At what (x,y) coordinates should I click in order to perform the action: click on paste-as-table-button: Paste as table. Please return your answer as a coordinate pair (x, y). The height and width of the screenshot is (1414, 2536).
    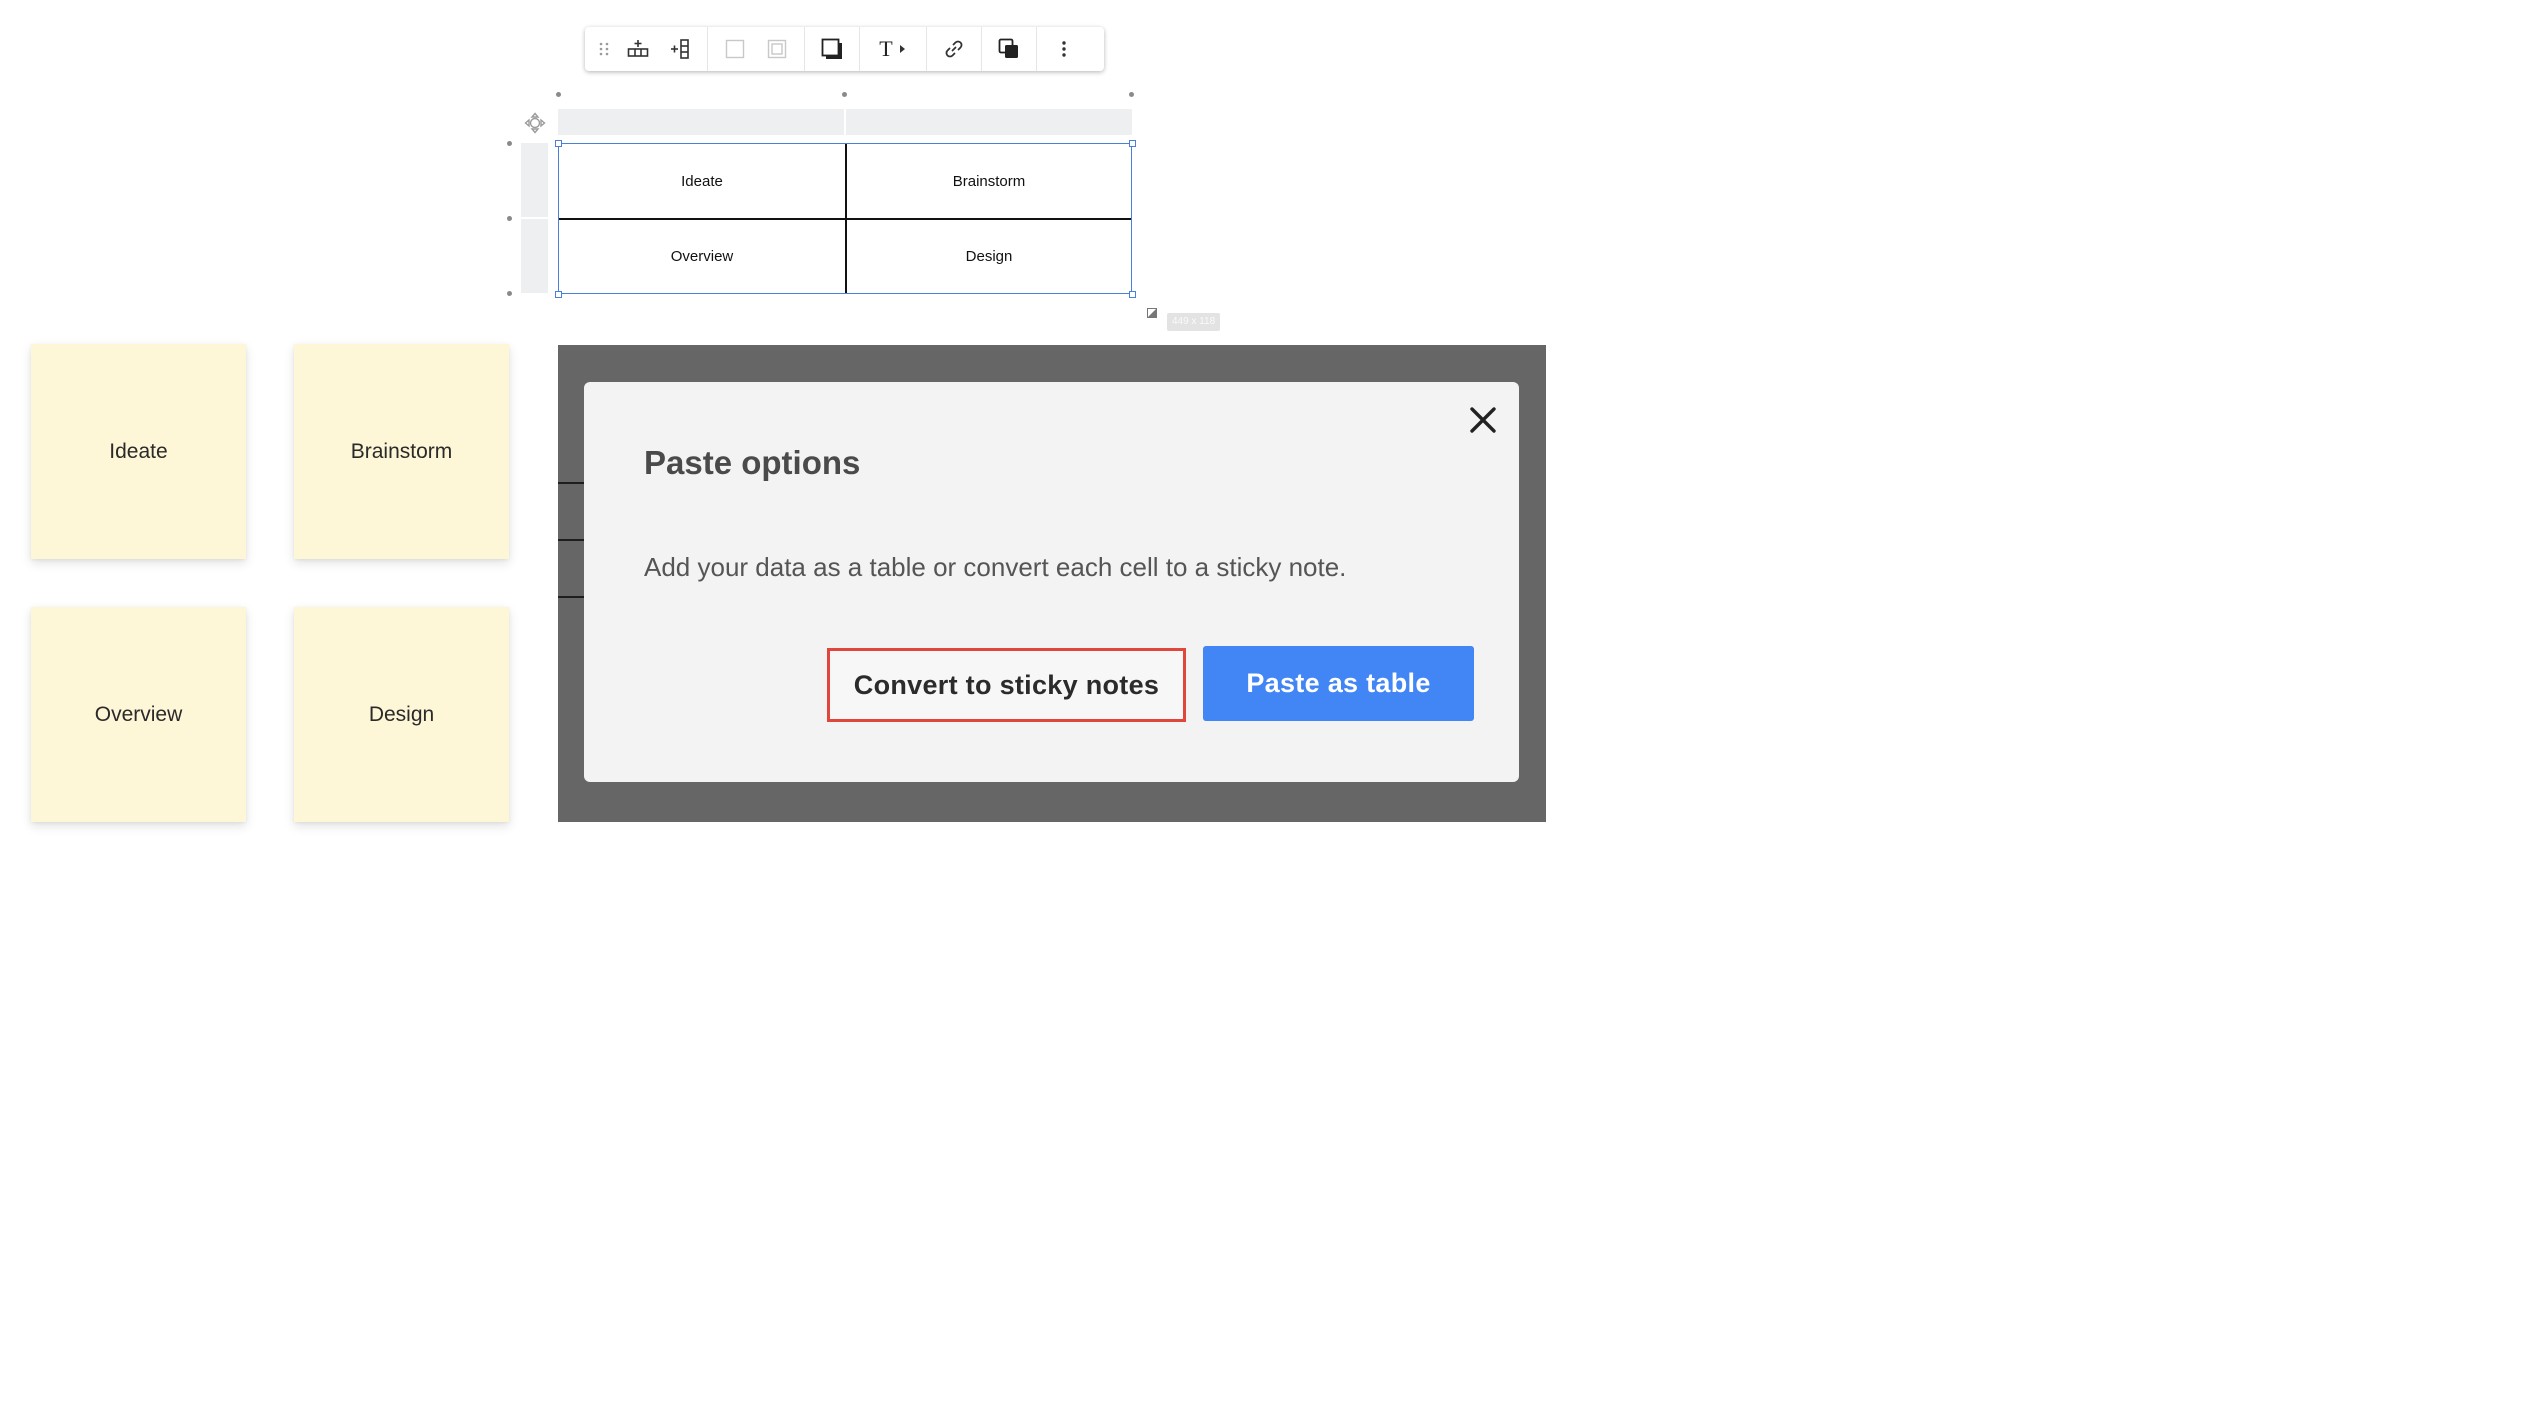
    Looking at the image, I should click on (1338, 683).